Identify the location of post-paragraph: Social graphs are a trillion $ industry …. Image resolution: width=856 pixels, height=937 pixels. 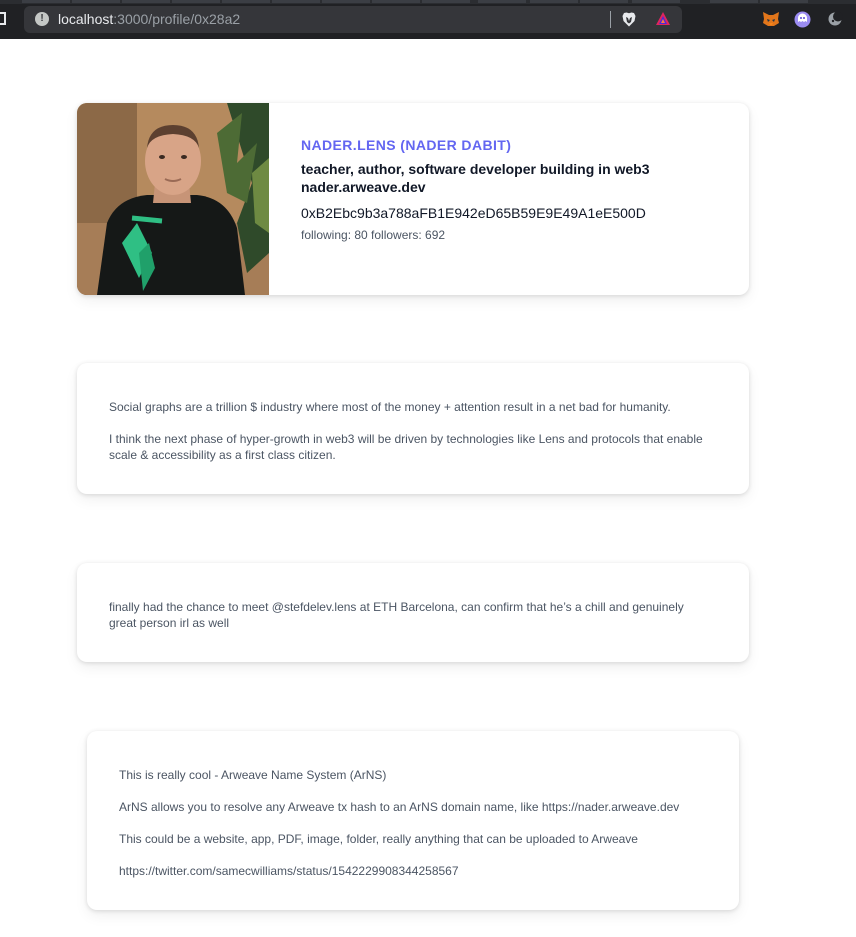
(390, 407).